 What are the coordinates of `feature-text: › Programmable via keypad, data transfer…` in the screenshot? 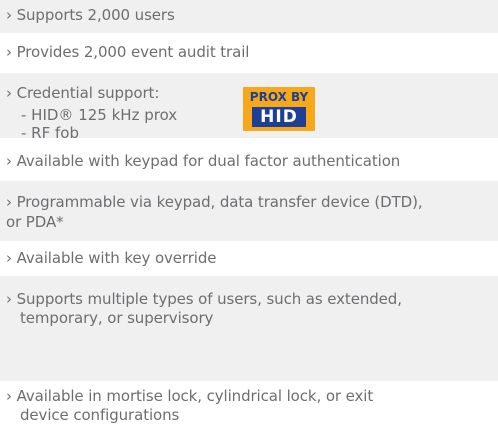 It's located at (214, 202).